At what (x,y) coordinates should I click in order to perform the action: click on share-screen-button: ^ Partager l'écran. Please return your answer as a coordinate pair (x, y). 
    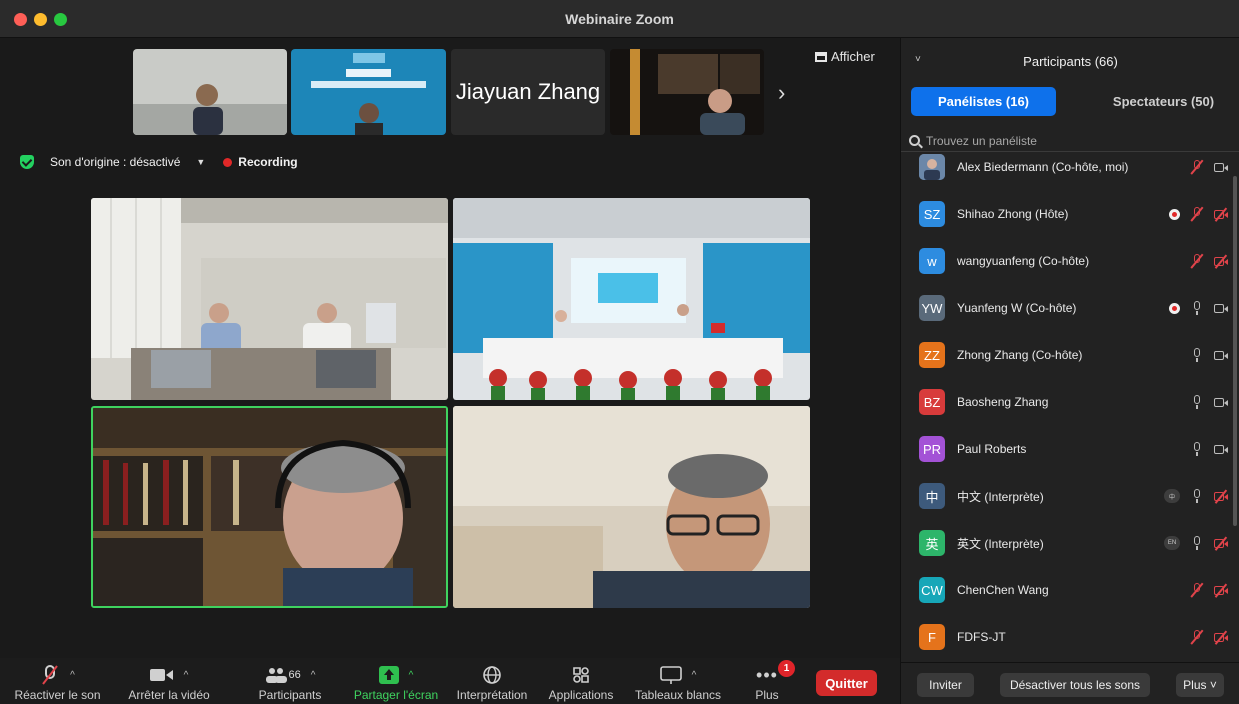
    Looking at the image, I should click on (396, 681).